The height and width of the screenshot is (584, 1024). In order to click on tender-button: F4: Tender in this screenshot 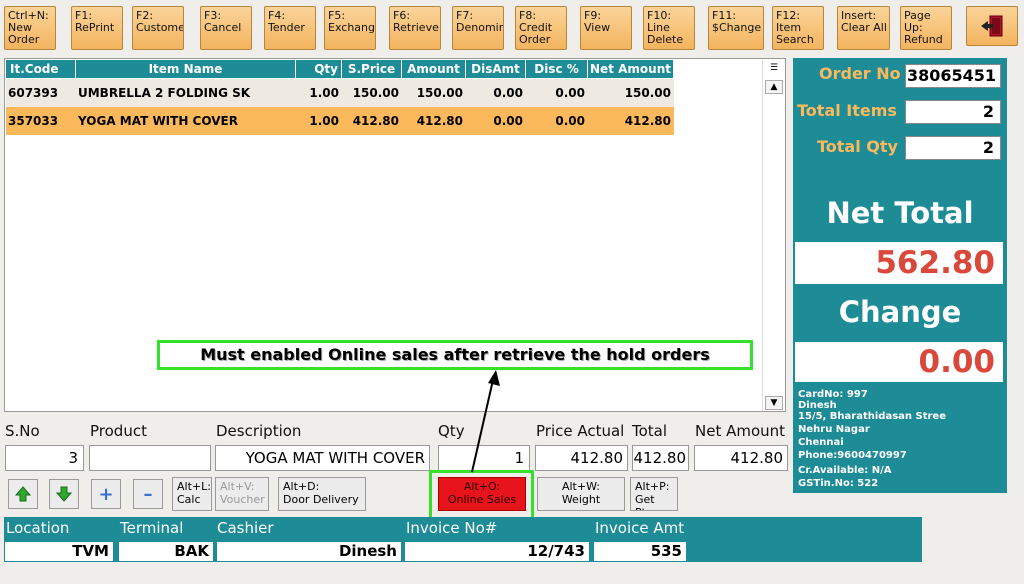, I will do `click(290, 28)`.